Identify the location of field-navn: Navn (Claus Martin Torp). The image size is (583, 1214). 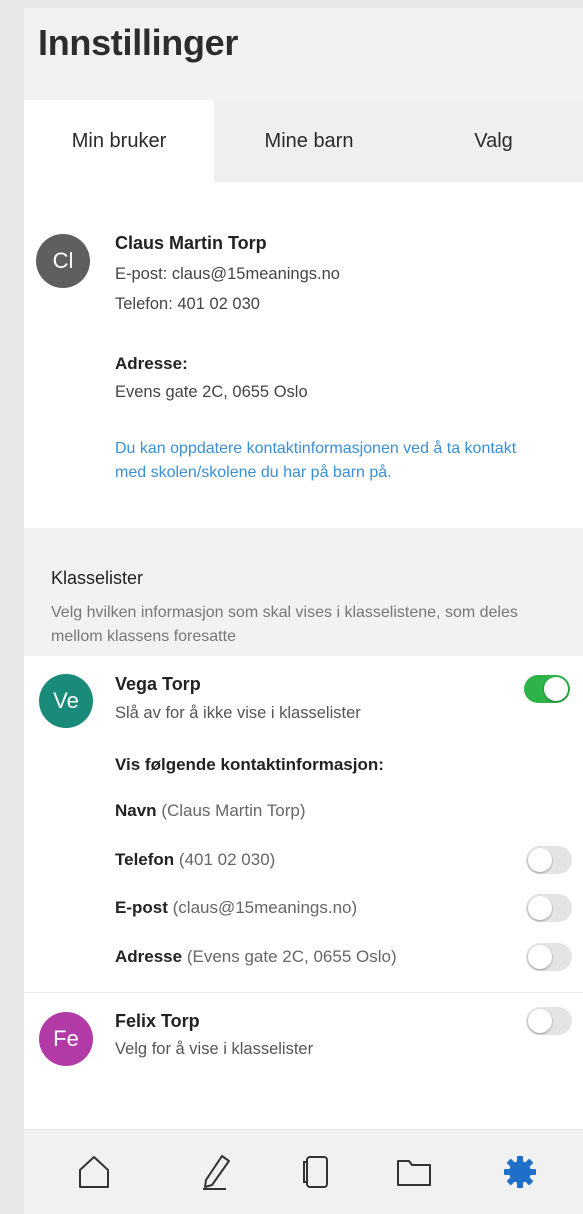
(210, 811).